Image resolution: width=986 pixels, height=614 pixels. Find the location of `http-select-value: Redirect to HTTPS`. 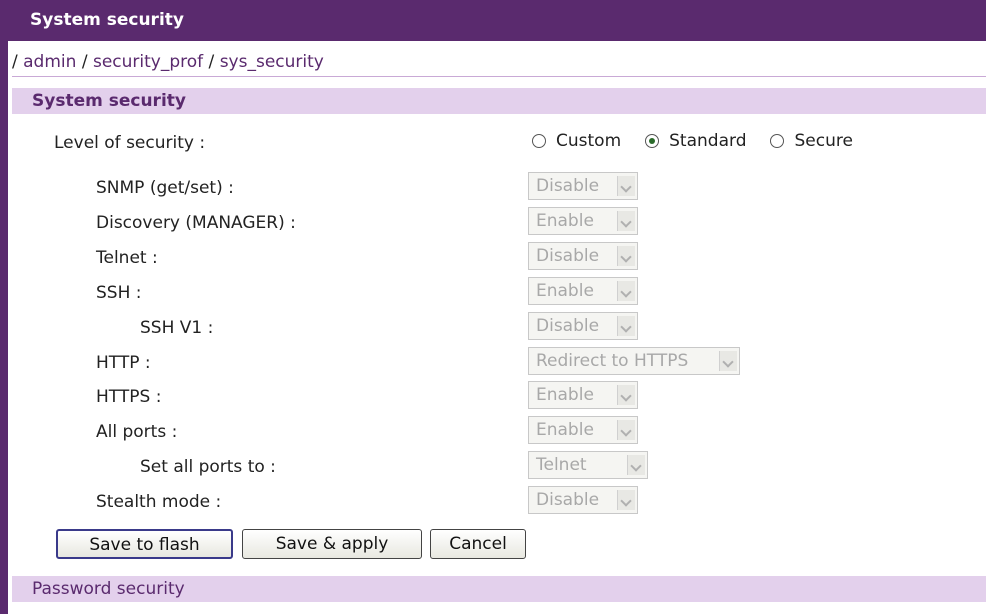

http-select-value: Redirect to HTTPS is located at coordinates (612, 361).